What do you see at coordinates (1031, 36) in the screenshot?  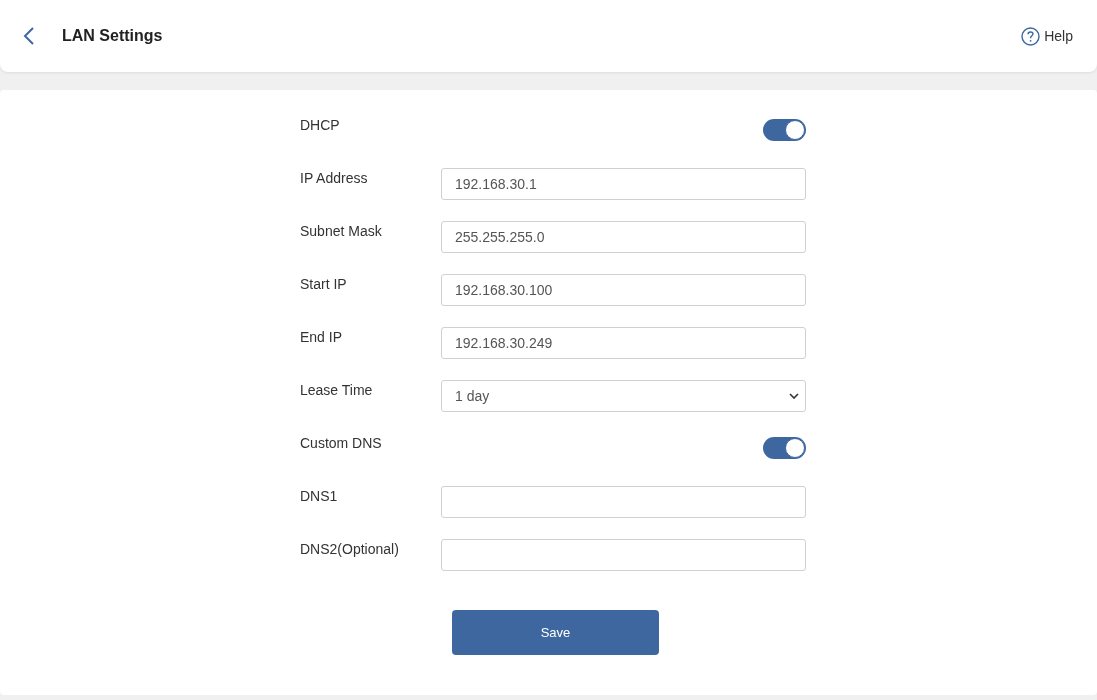 I see `help-icon` at bounding box center [1031, 36].